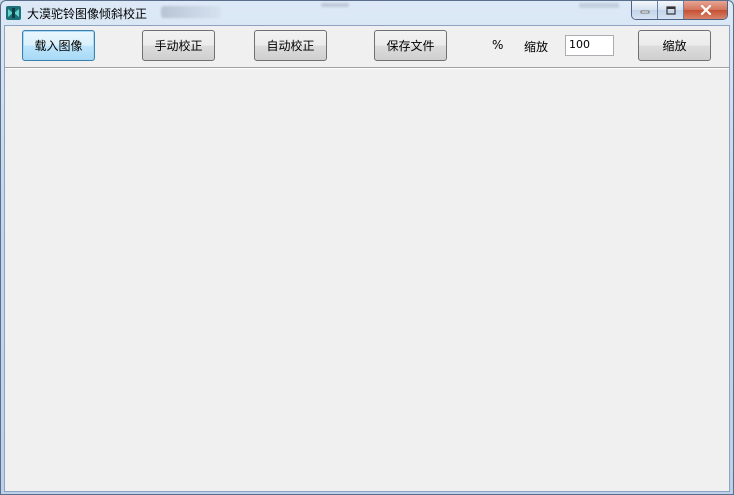  Describe the element at coordinates (674, 45) in the screenshot. I see `zoom-button: 缩放` at that location.